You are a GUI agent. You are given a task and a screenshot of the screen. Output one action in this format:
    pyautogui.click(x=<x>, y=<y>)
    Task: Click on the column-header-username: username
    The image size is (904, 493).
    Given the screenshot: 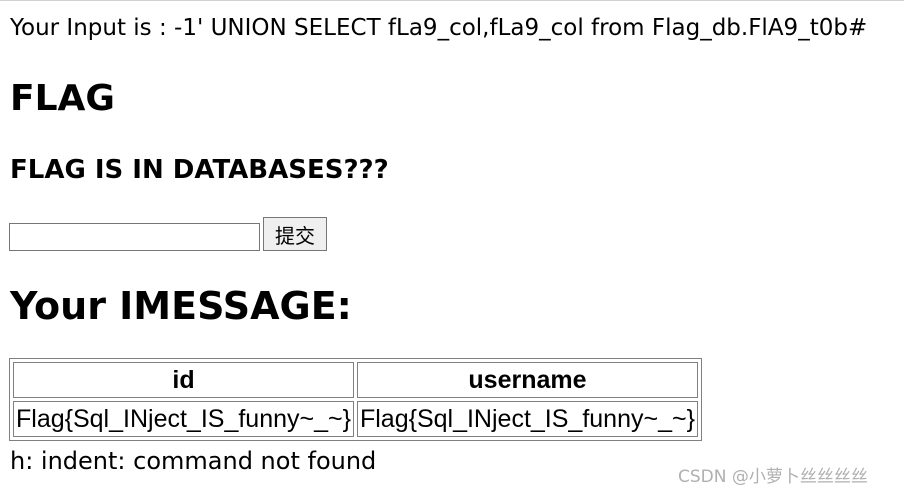 What is the action you would take?
    pyautogui.click(x=527, y=380)
    